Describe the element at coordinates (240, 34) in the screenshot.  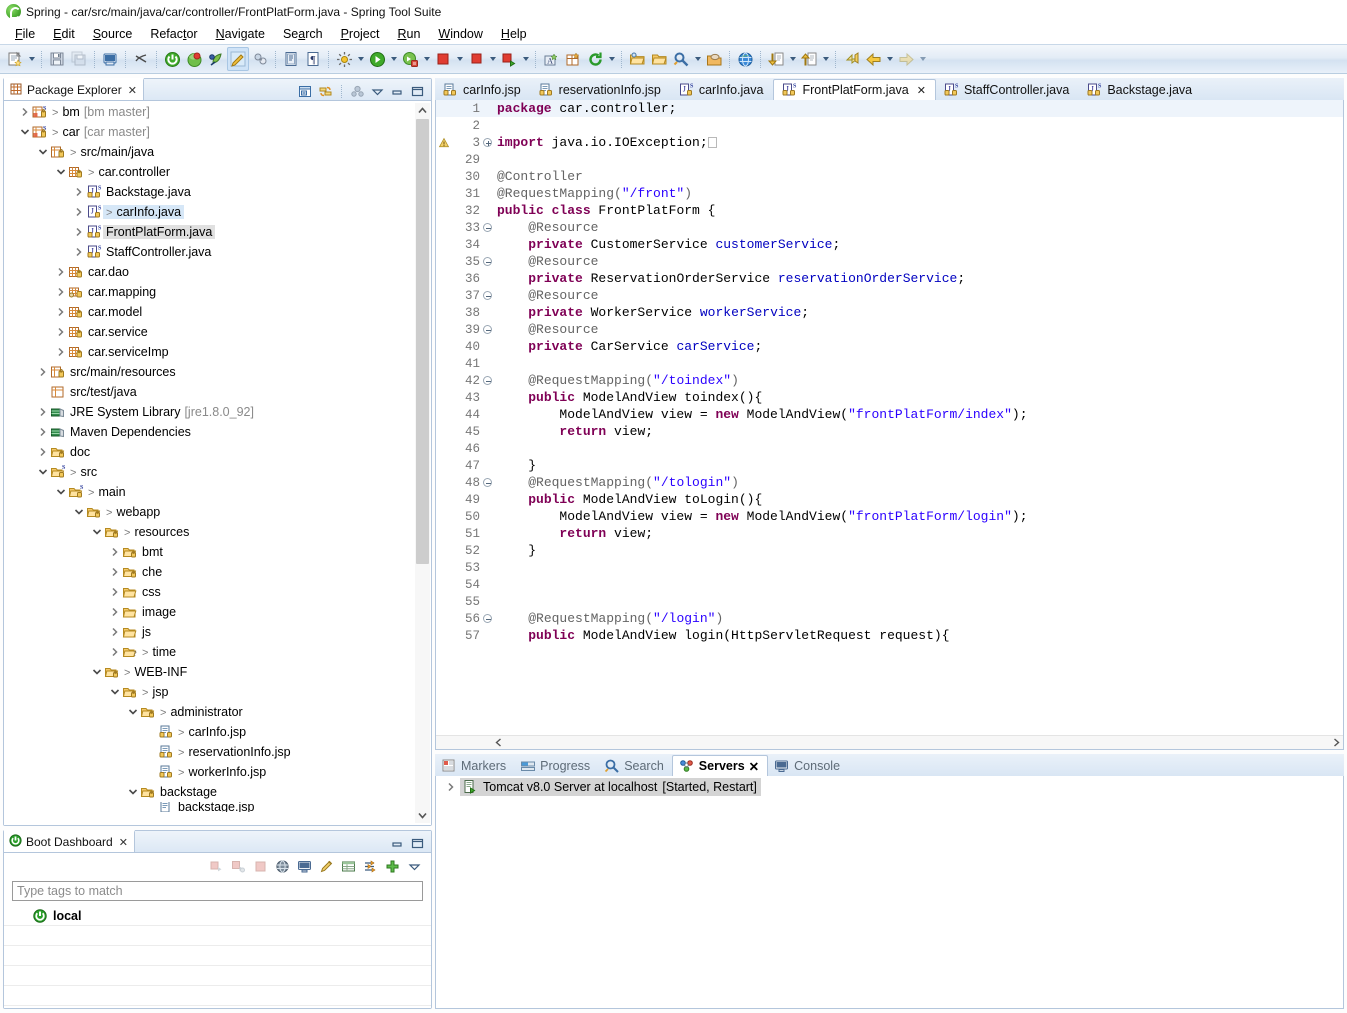
I see `menu-navigate: Navigate` at that location.